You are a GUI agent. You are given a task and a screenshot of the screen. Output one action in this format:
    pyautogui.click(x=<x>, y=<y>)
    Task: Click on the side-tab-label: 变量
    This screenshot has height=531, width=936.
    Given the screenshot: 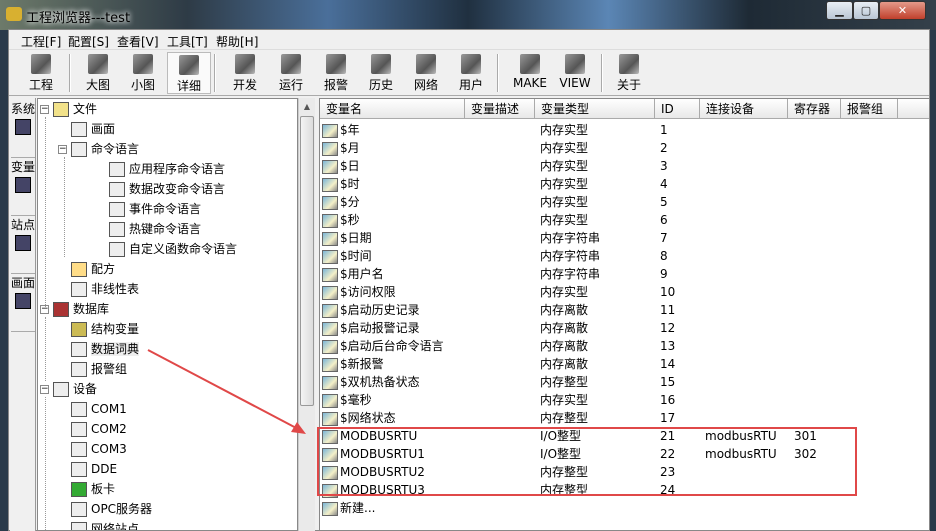 What is the action you would take?
    pyautogui.click(x=23, y=167)
    